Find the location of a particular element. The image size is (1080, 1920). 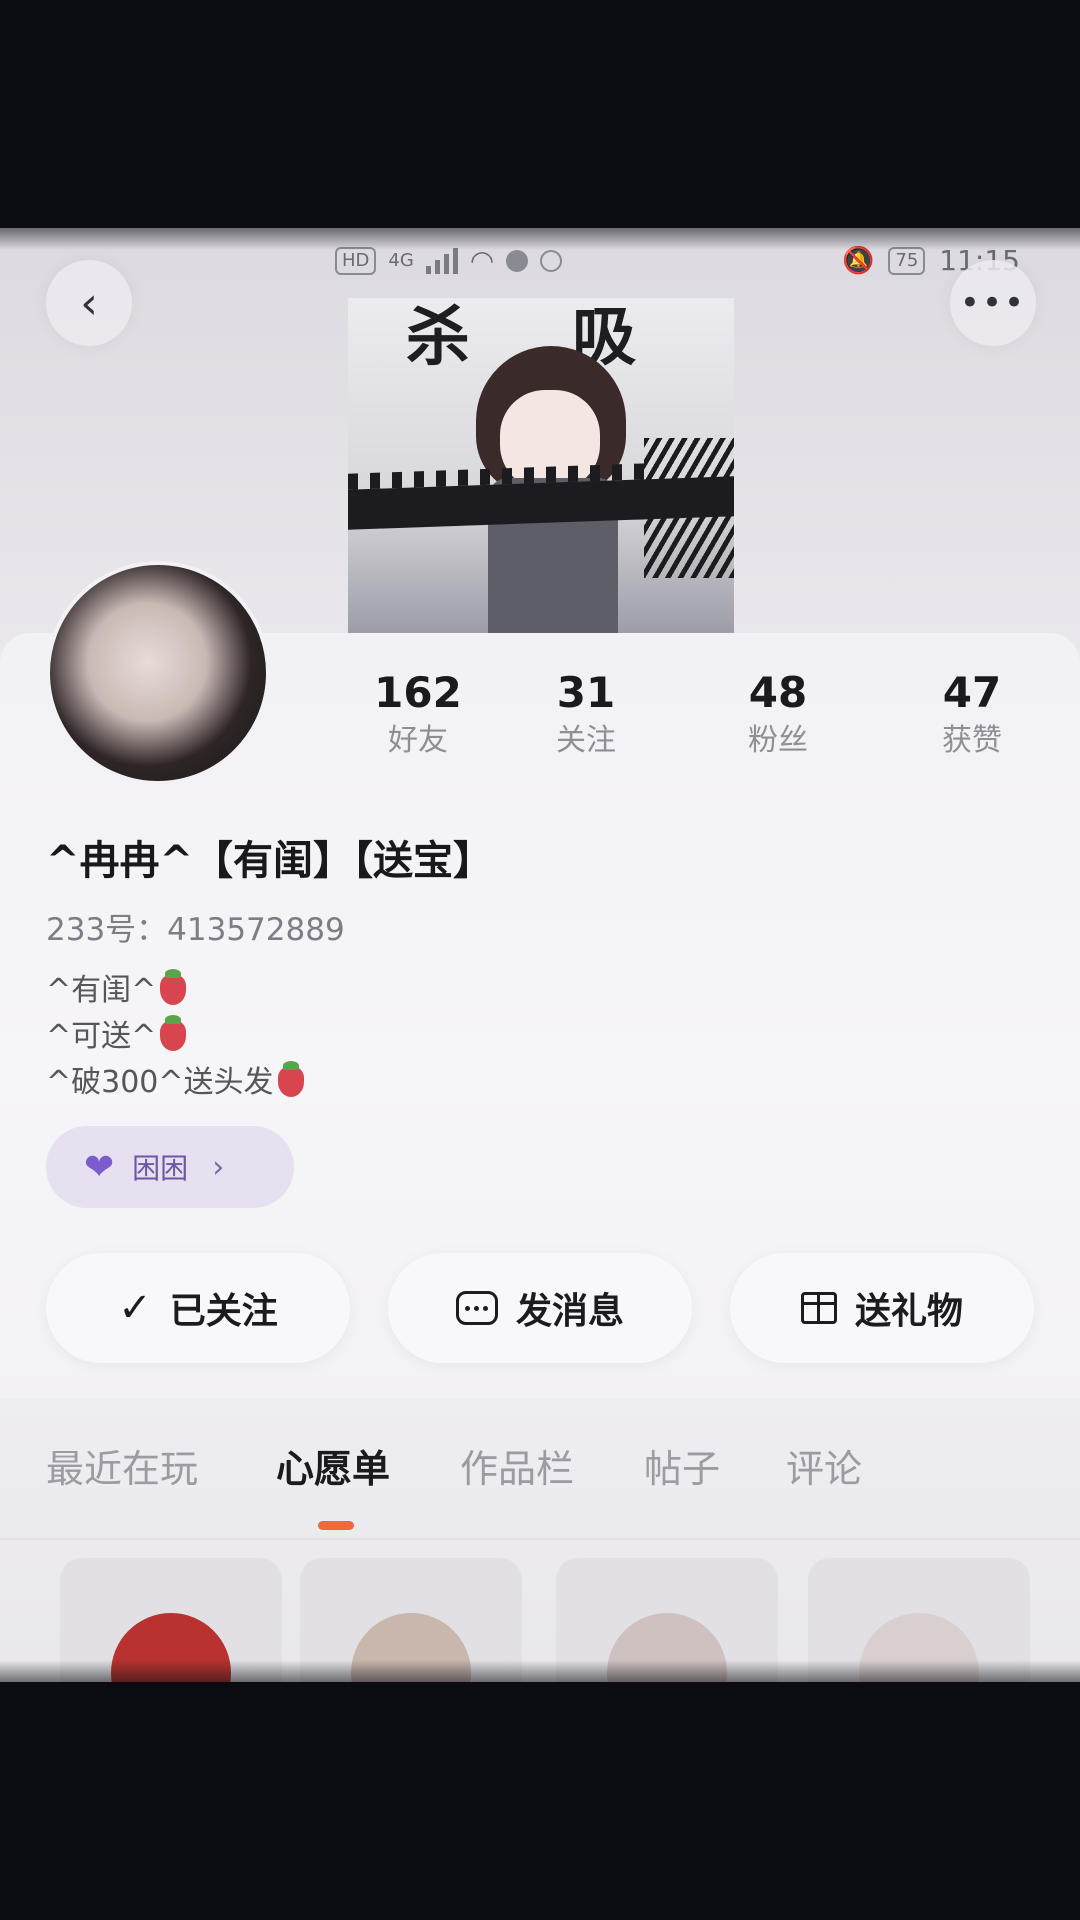

stat-label: 获赞 is located at coordinates (972, 740).